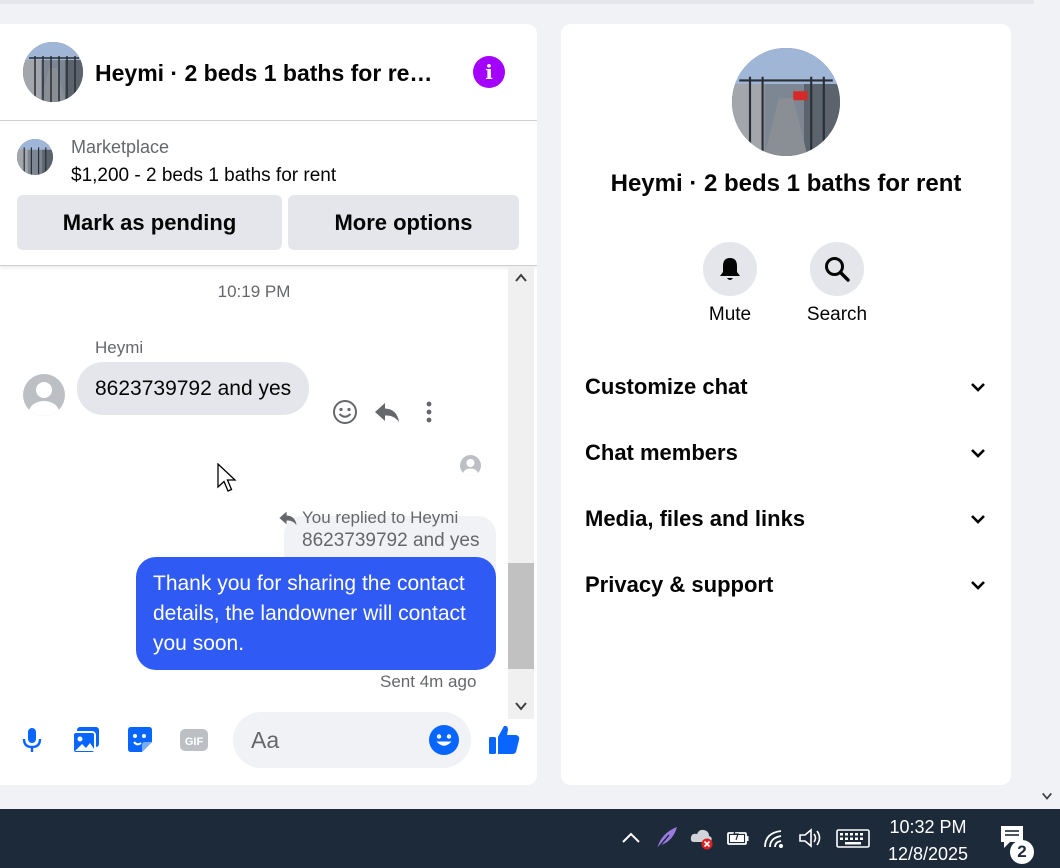 Image resolution: width=1060 pixels, height=868 pixels. What do you see at coordinates (268, 740) in the screenshot?
I see `composer: GIF` at bounding box center [268, 740].